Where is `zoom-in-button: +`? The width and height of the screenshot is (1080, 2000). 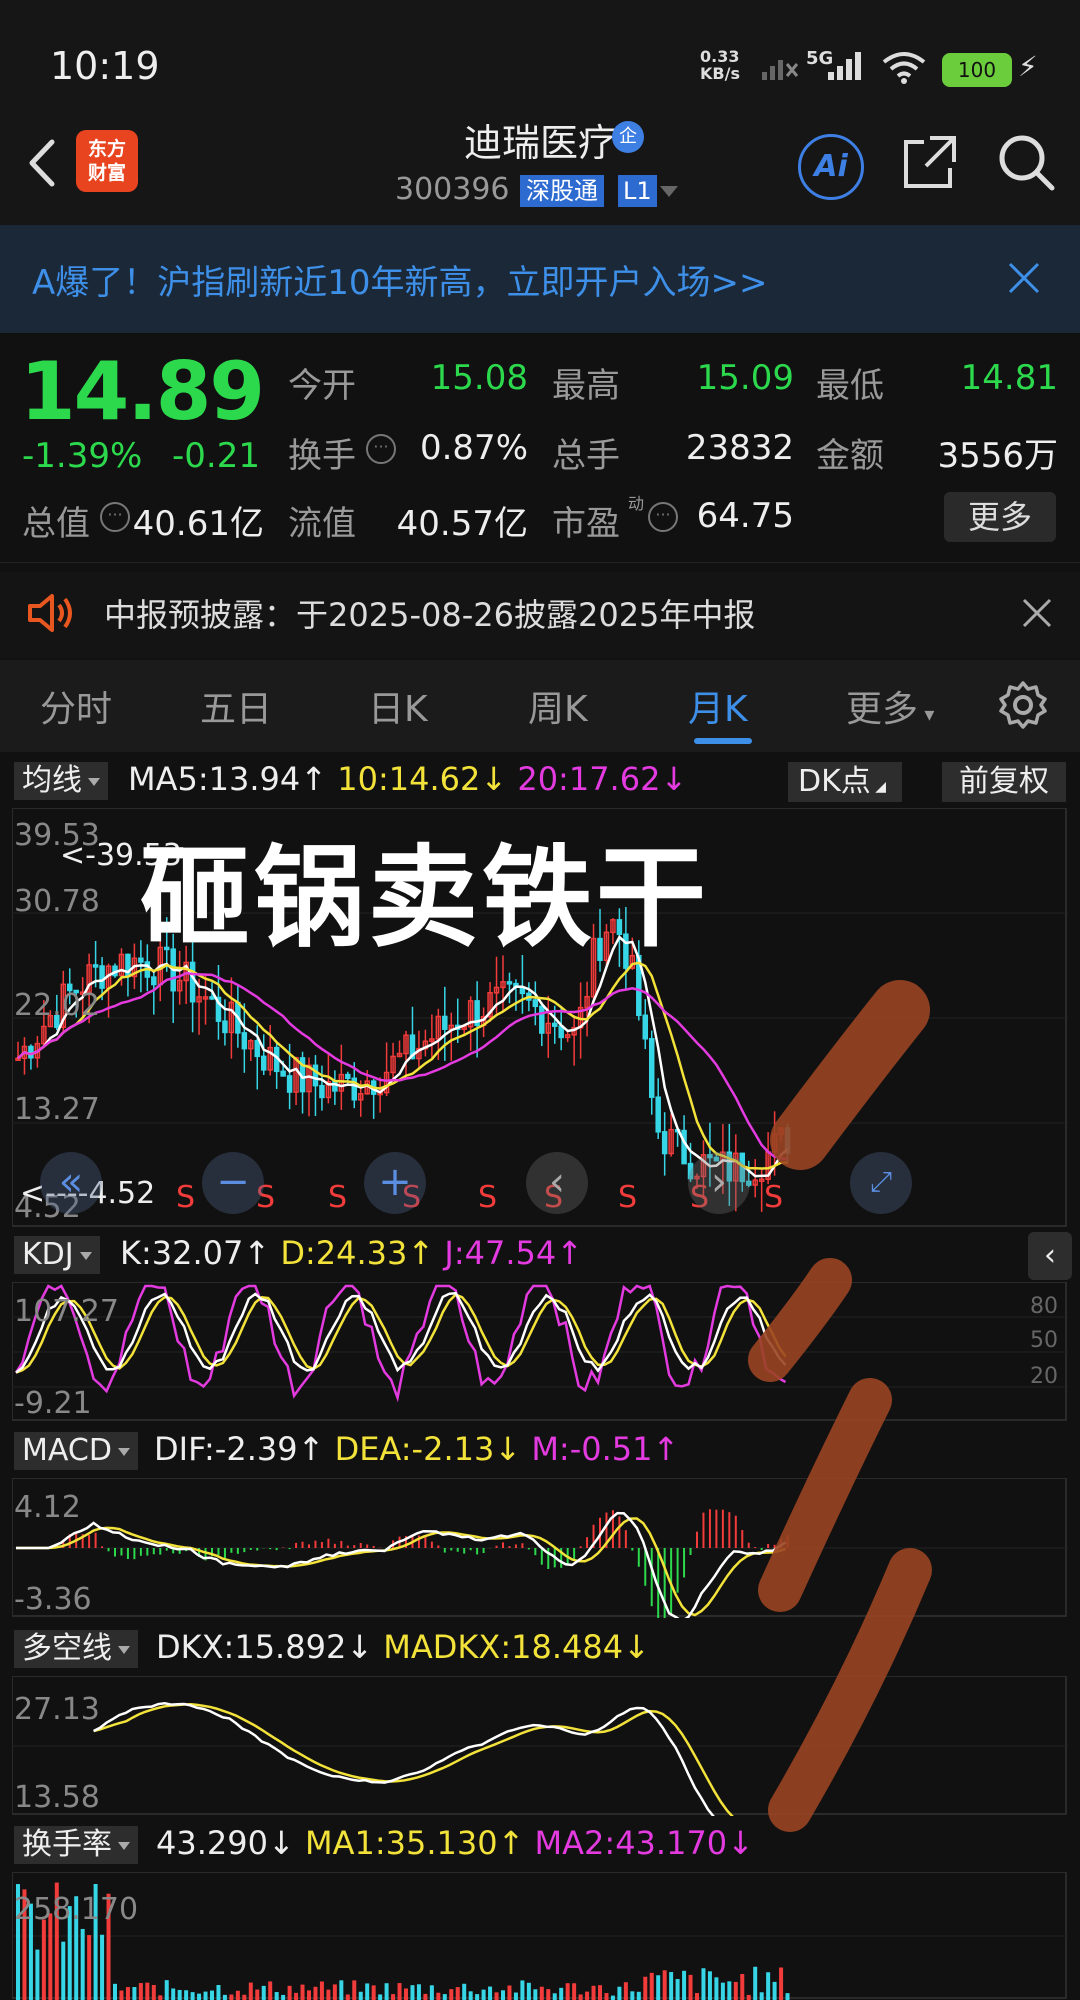
zoom-in-button: + is located at coordinates (395, 1183).